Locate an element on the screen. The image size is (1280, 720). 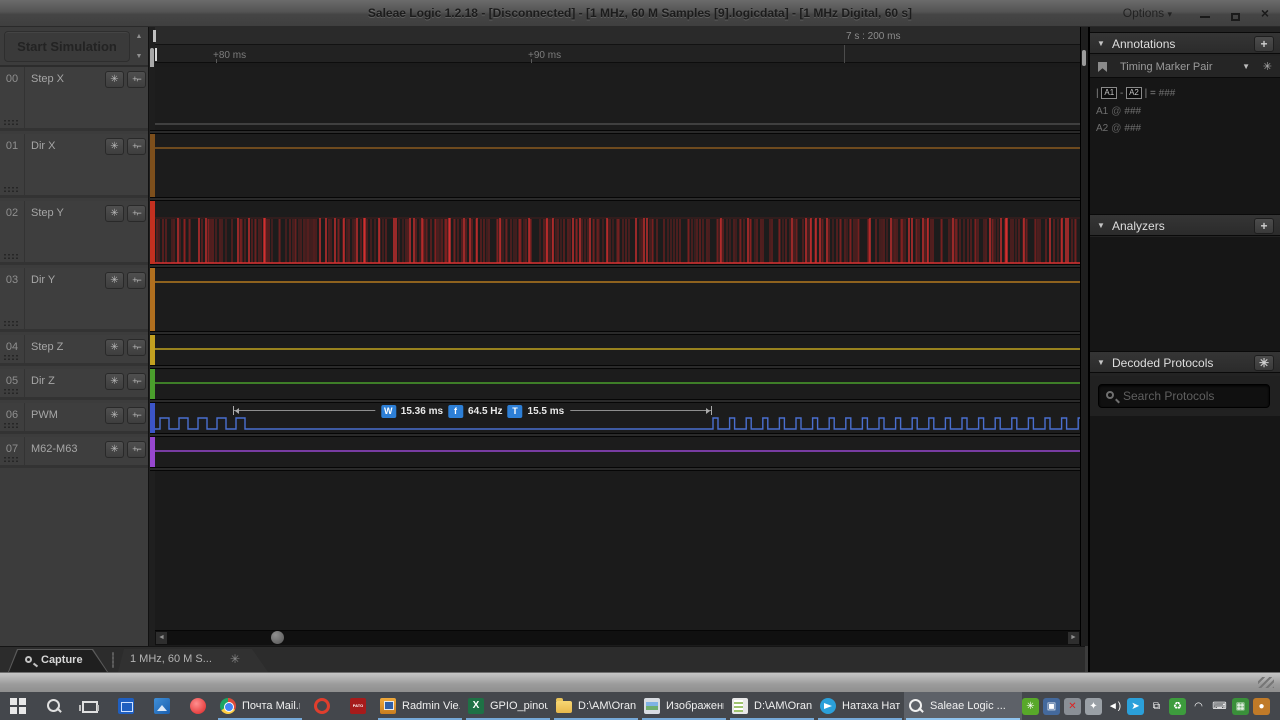
channel-row-03: 03 Dir Y ✳ +⌐ is located at coordinates (74, 300).